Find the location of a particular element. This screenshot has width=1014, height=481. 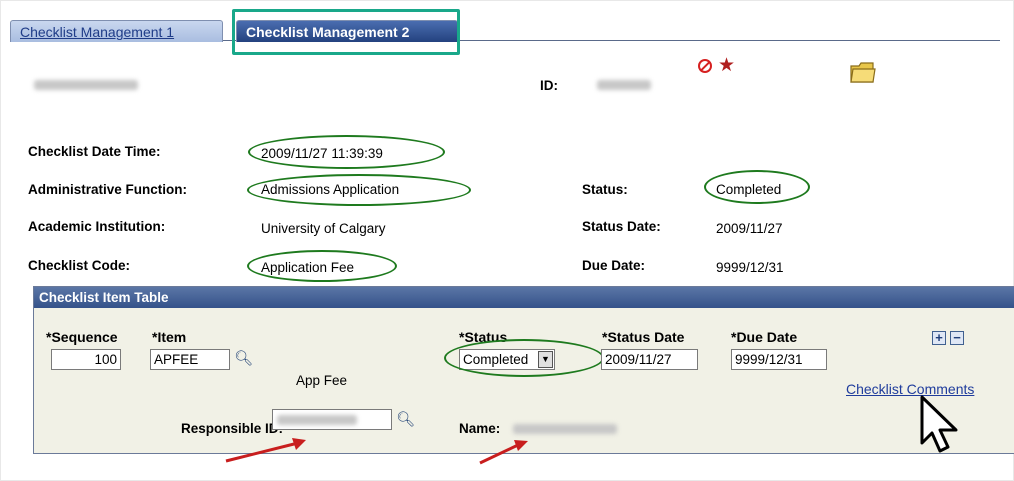

name-value-redacted is located at coordinates (565, 429).